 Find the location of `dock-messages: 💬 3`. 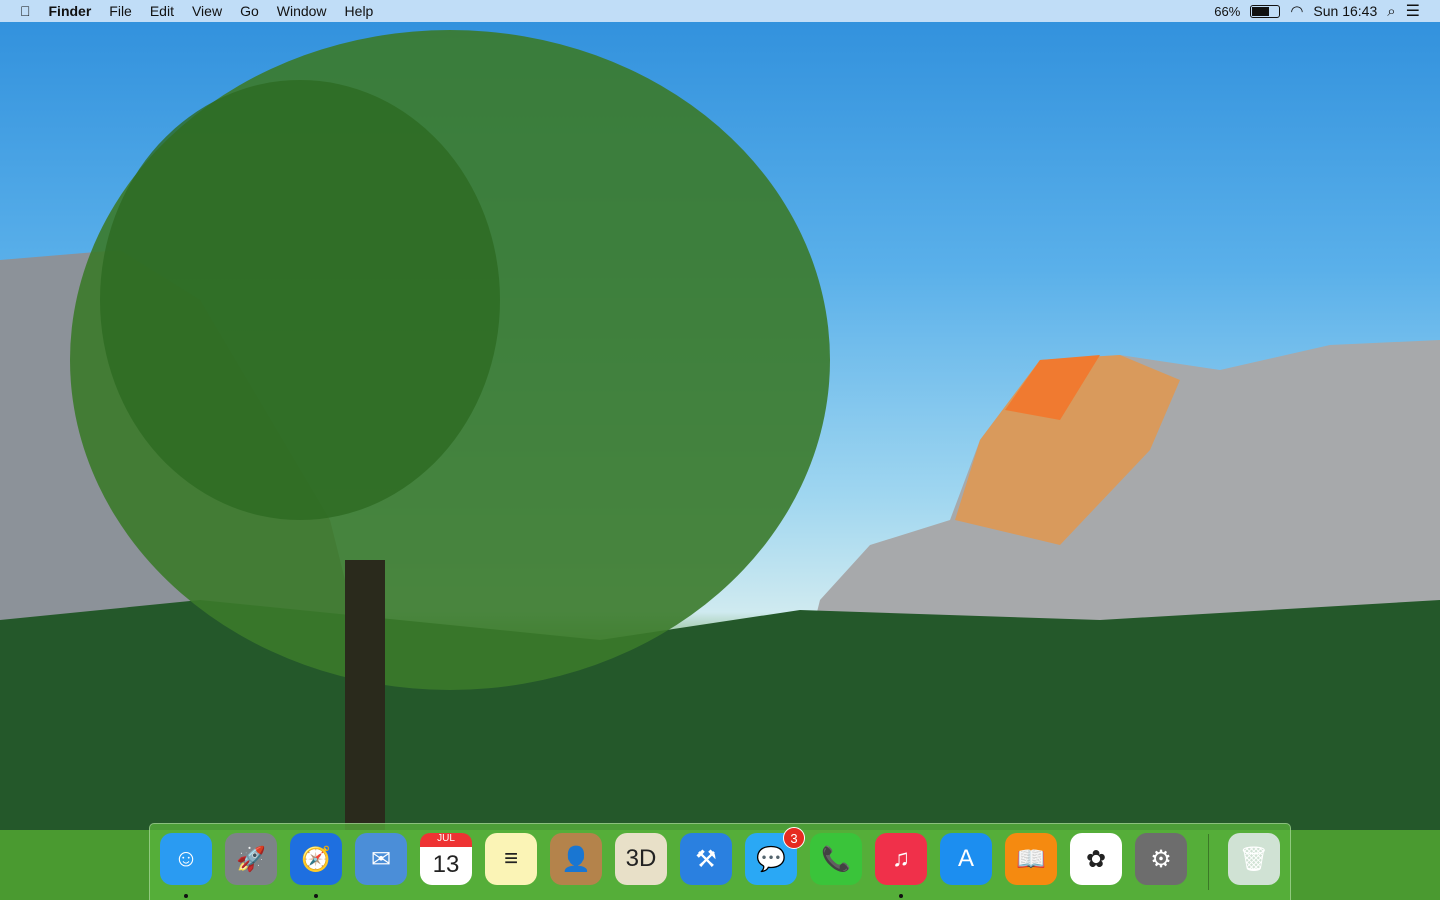

dock-messages: 💬 3 is located at coordinates (775, 856).